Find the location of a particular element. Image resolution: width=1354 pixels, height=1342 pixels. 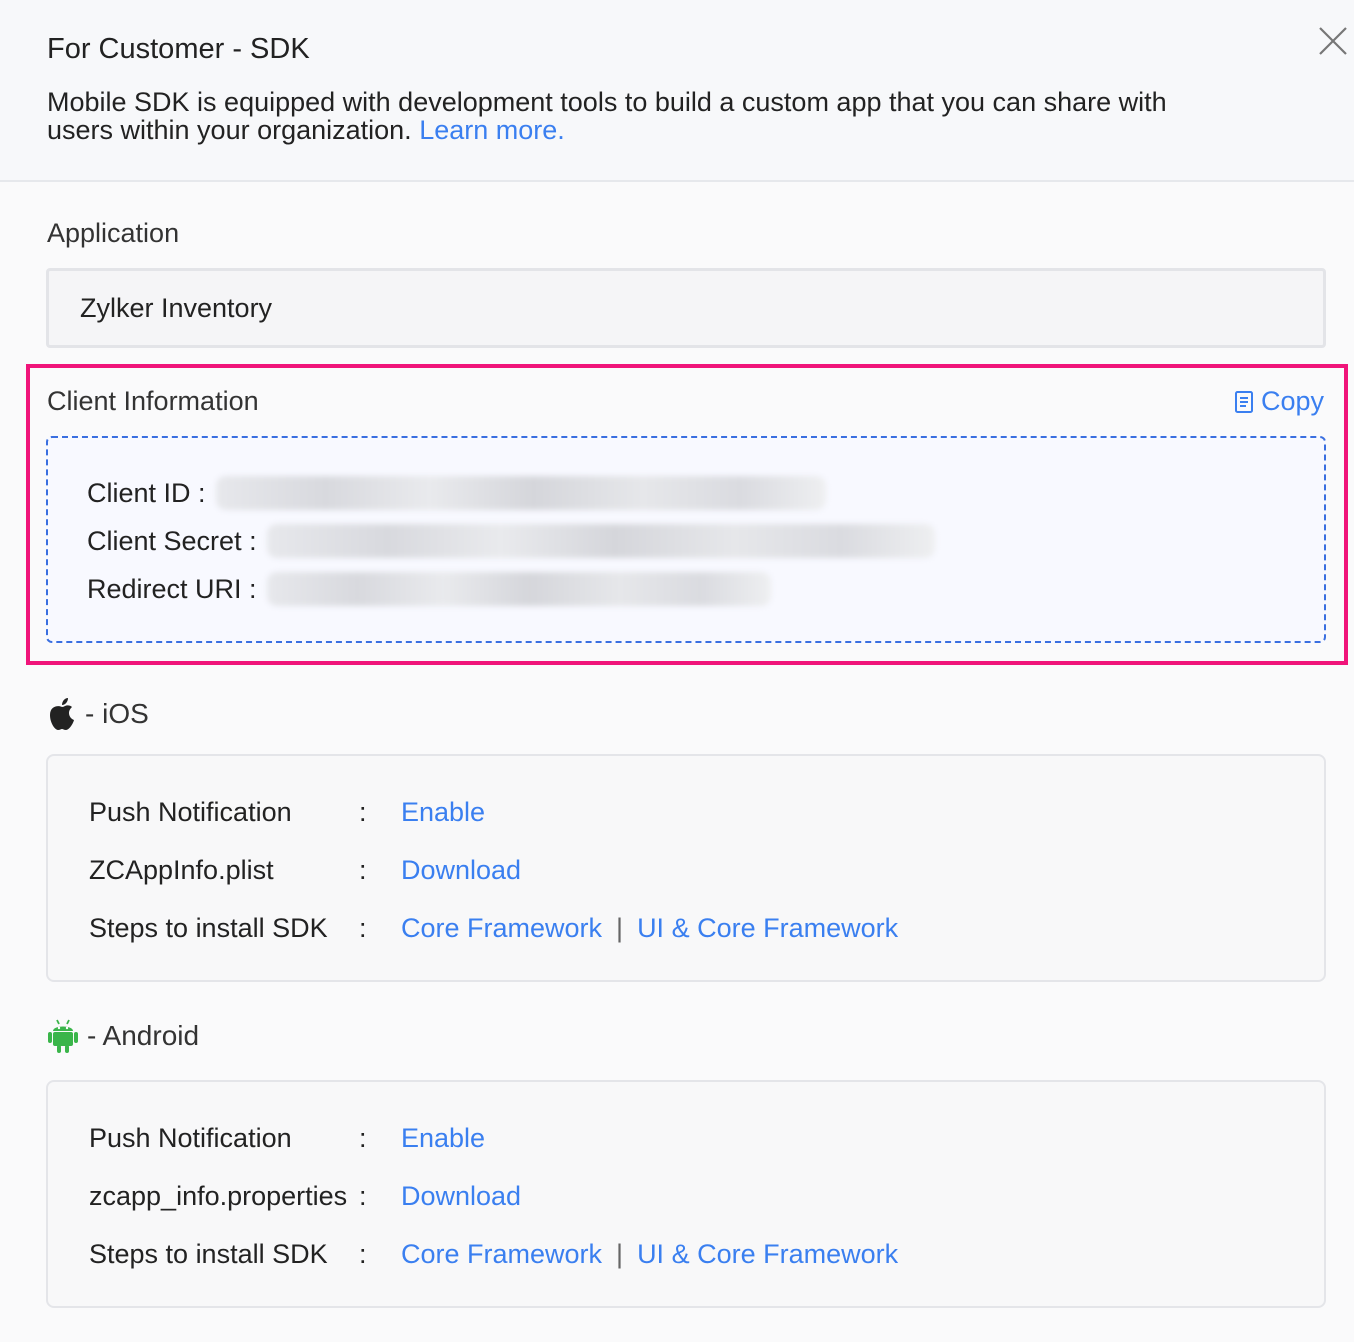

copy-label: Copy is located at coordinates (1293, 401).